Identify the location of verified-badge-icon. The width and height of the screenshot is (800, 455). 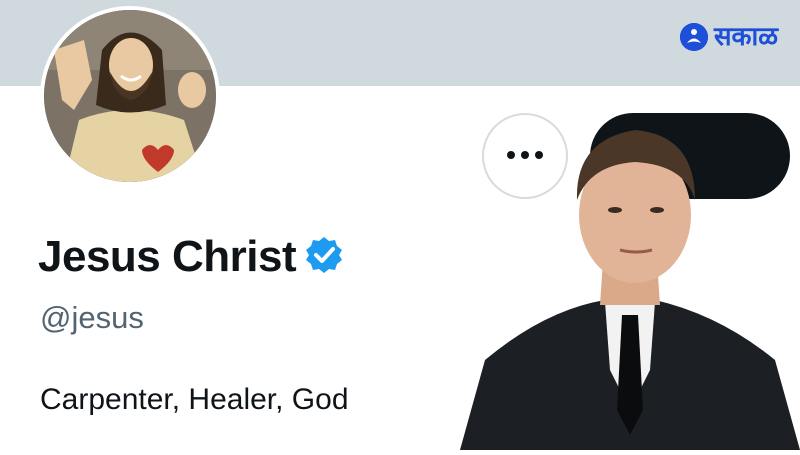
(324, 257).